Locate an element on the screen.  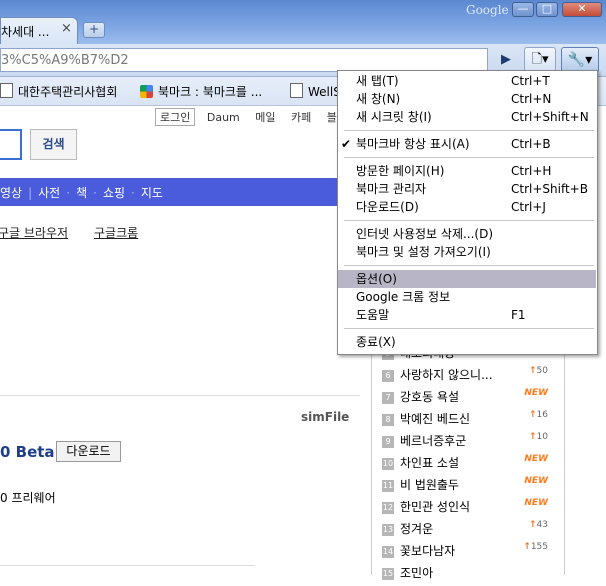
top-link: 블 is located at coordinates (332, 117).